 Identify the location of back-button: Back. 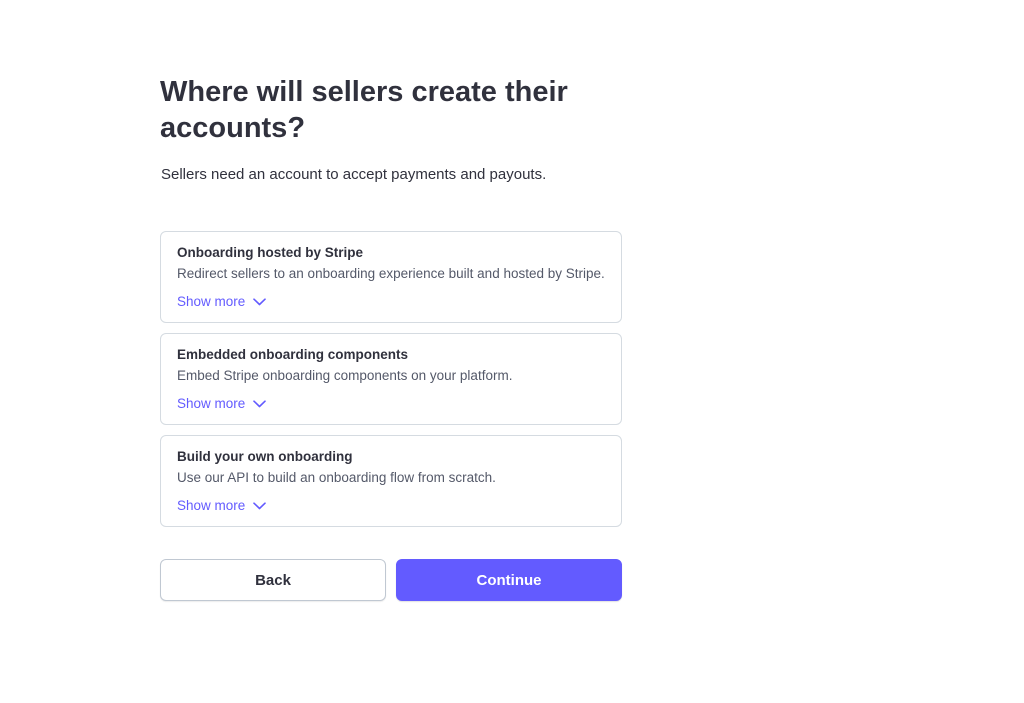
(273, 580).